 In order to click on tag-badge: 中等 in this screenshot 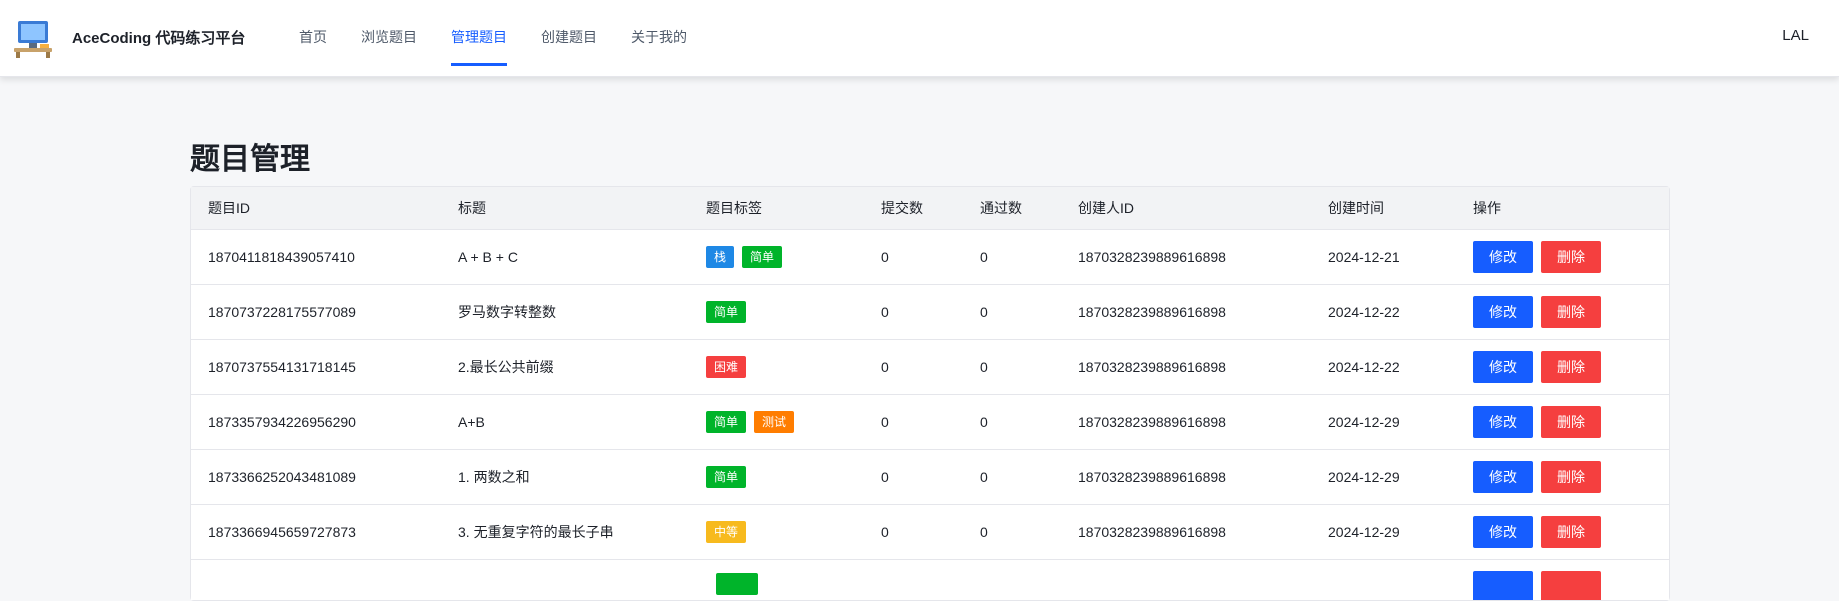, I will do `click(726, 532)`.